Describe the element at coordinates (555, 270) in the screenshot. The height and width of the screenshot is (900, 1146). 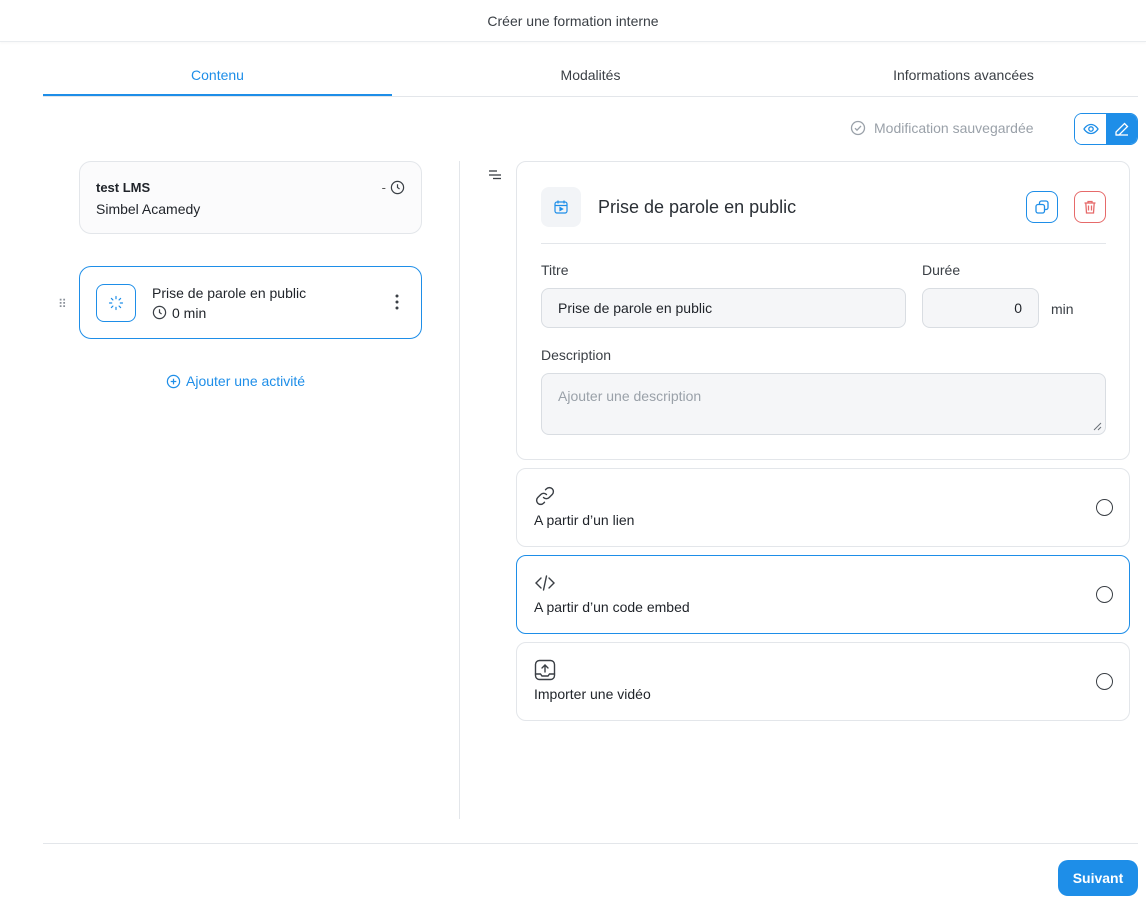
I see `title-label: Titre` at that location.